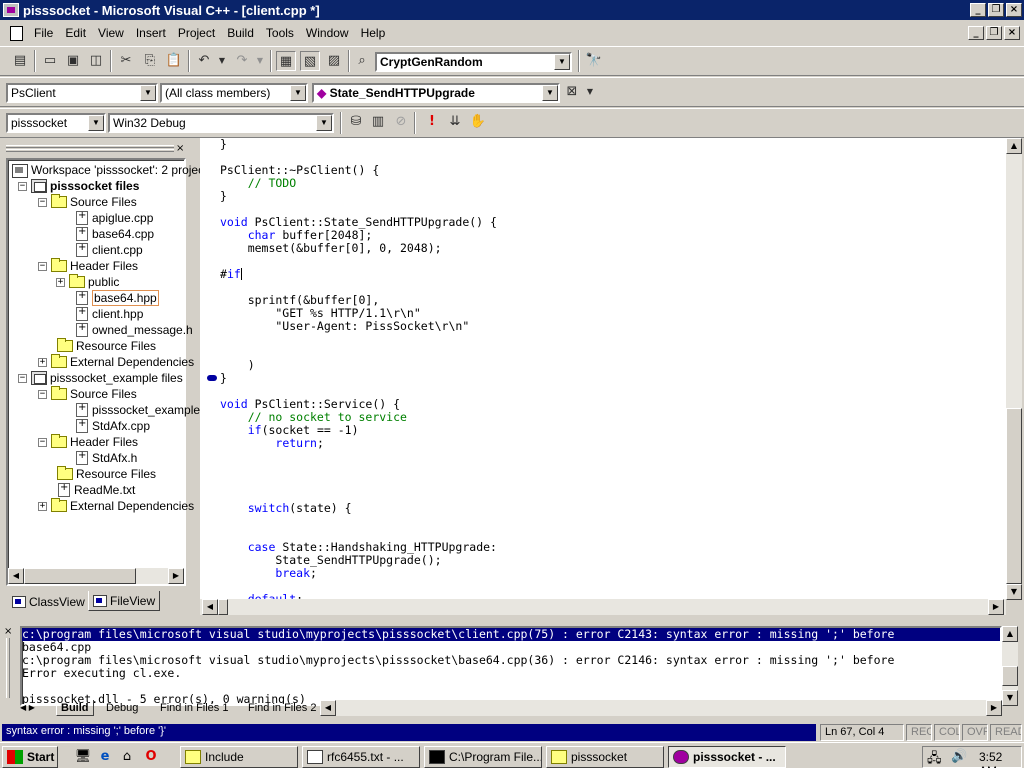  Describe the element at coordinates (605, 757) in the screenshot. I see `task-pisssocket-folder: pisssocket` at that location.